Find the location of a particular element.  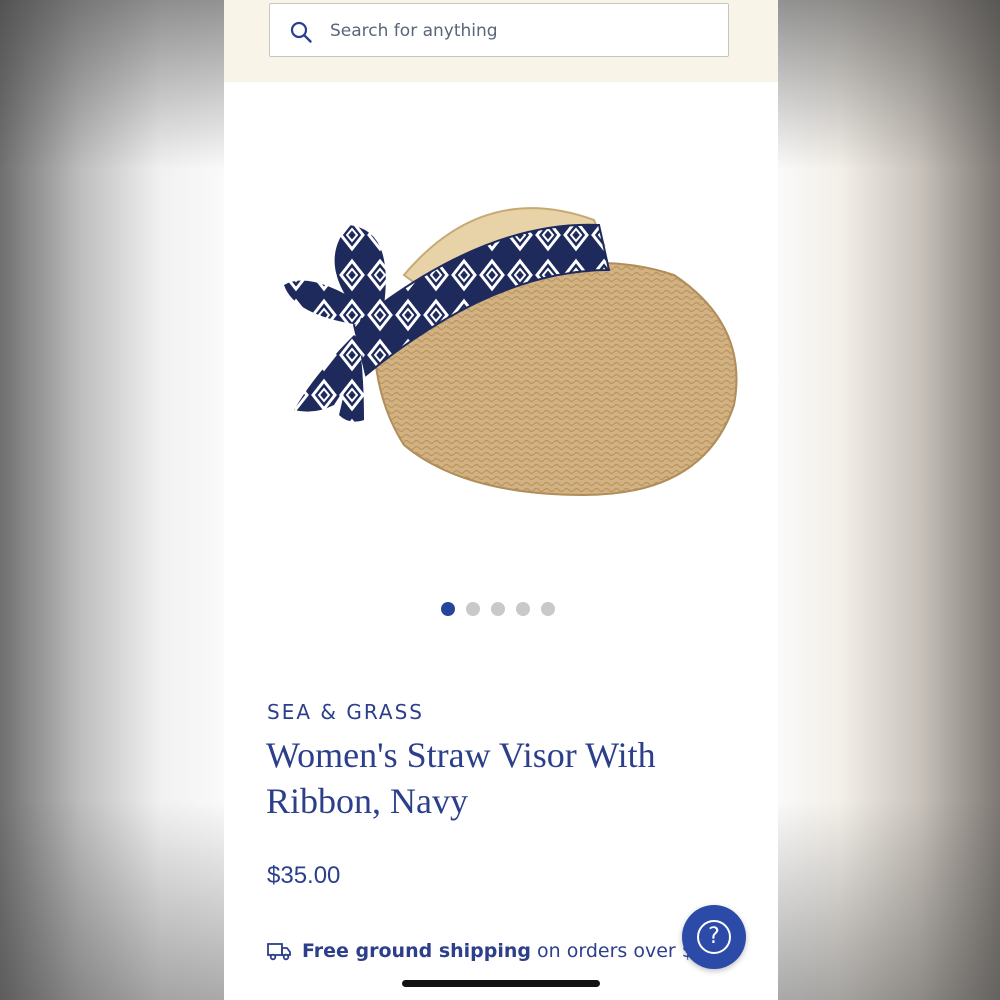

header-bar is located at coordinates (501, 41).